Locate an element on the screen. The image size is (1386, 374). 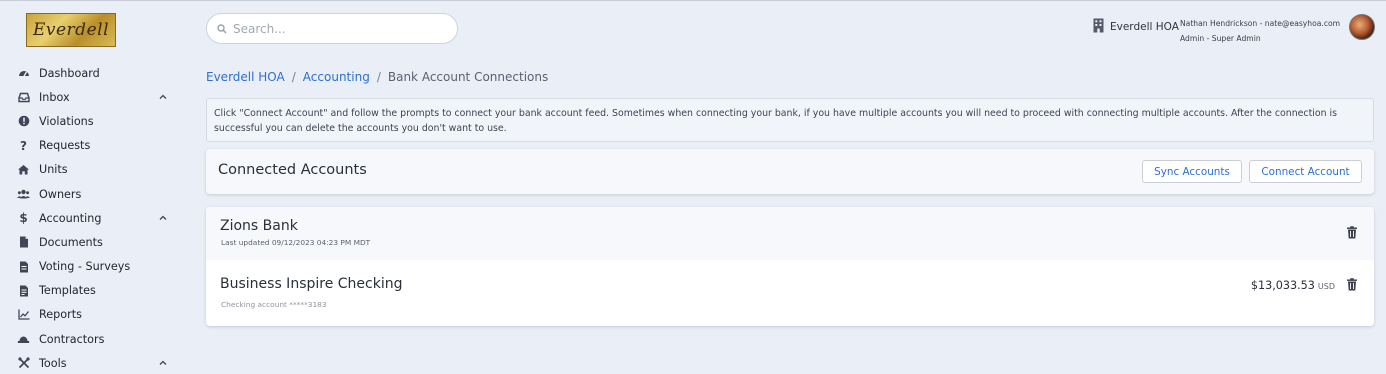
avatar is located at coordinates (1362, 27).